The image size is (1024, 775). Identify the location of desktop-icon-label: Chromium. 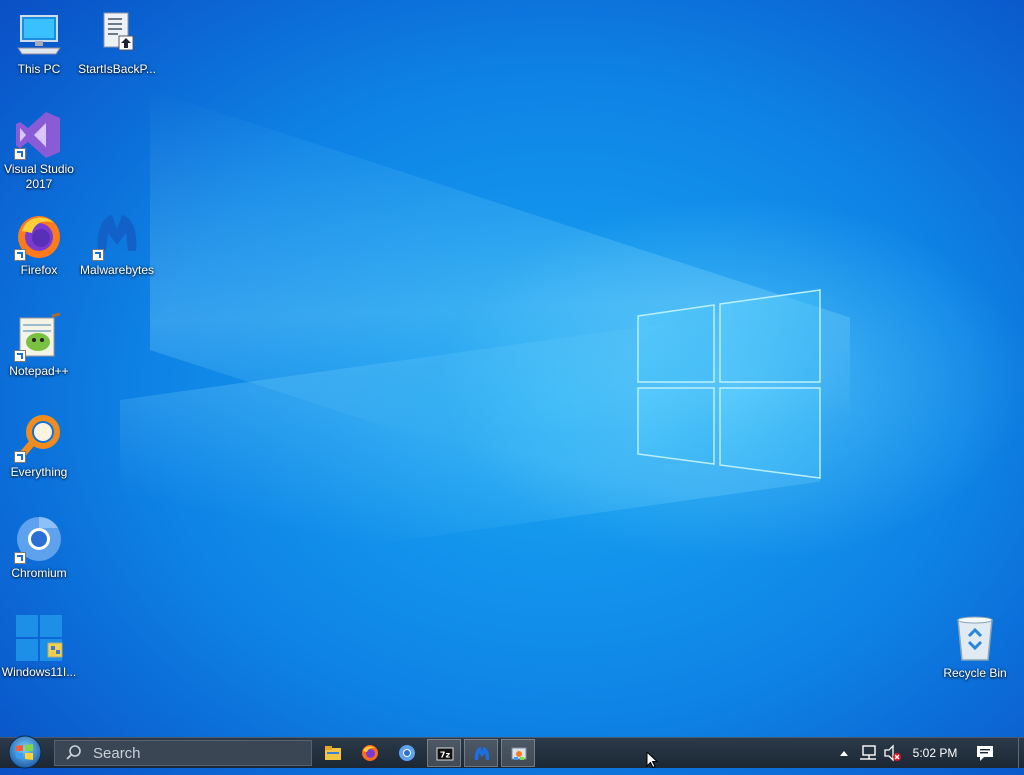
(39, 573).